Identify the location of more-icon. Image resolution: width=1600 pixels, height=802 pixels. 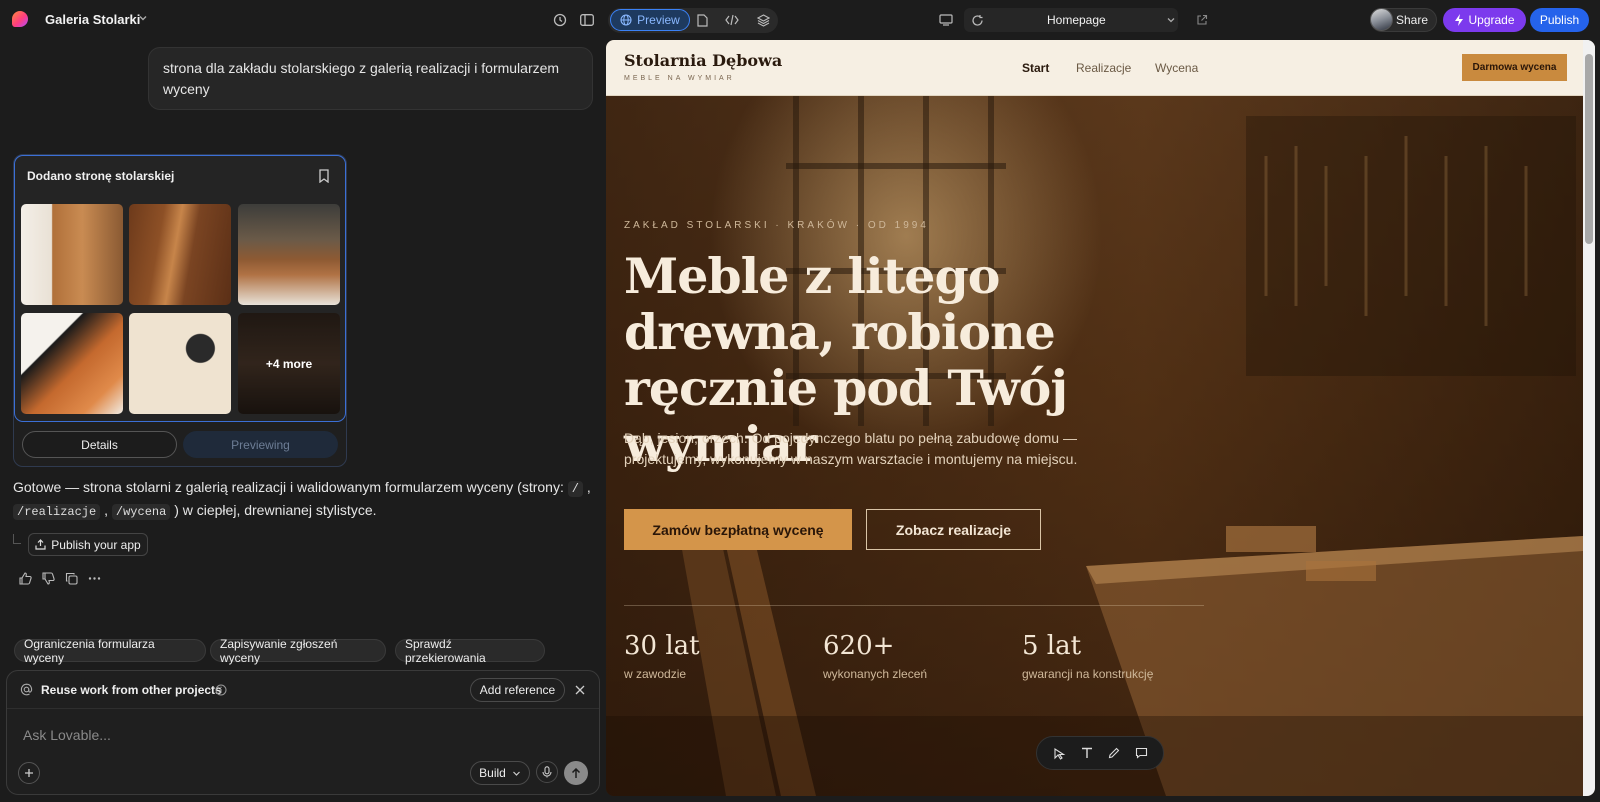
(94, 578).